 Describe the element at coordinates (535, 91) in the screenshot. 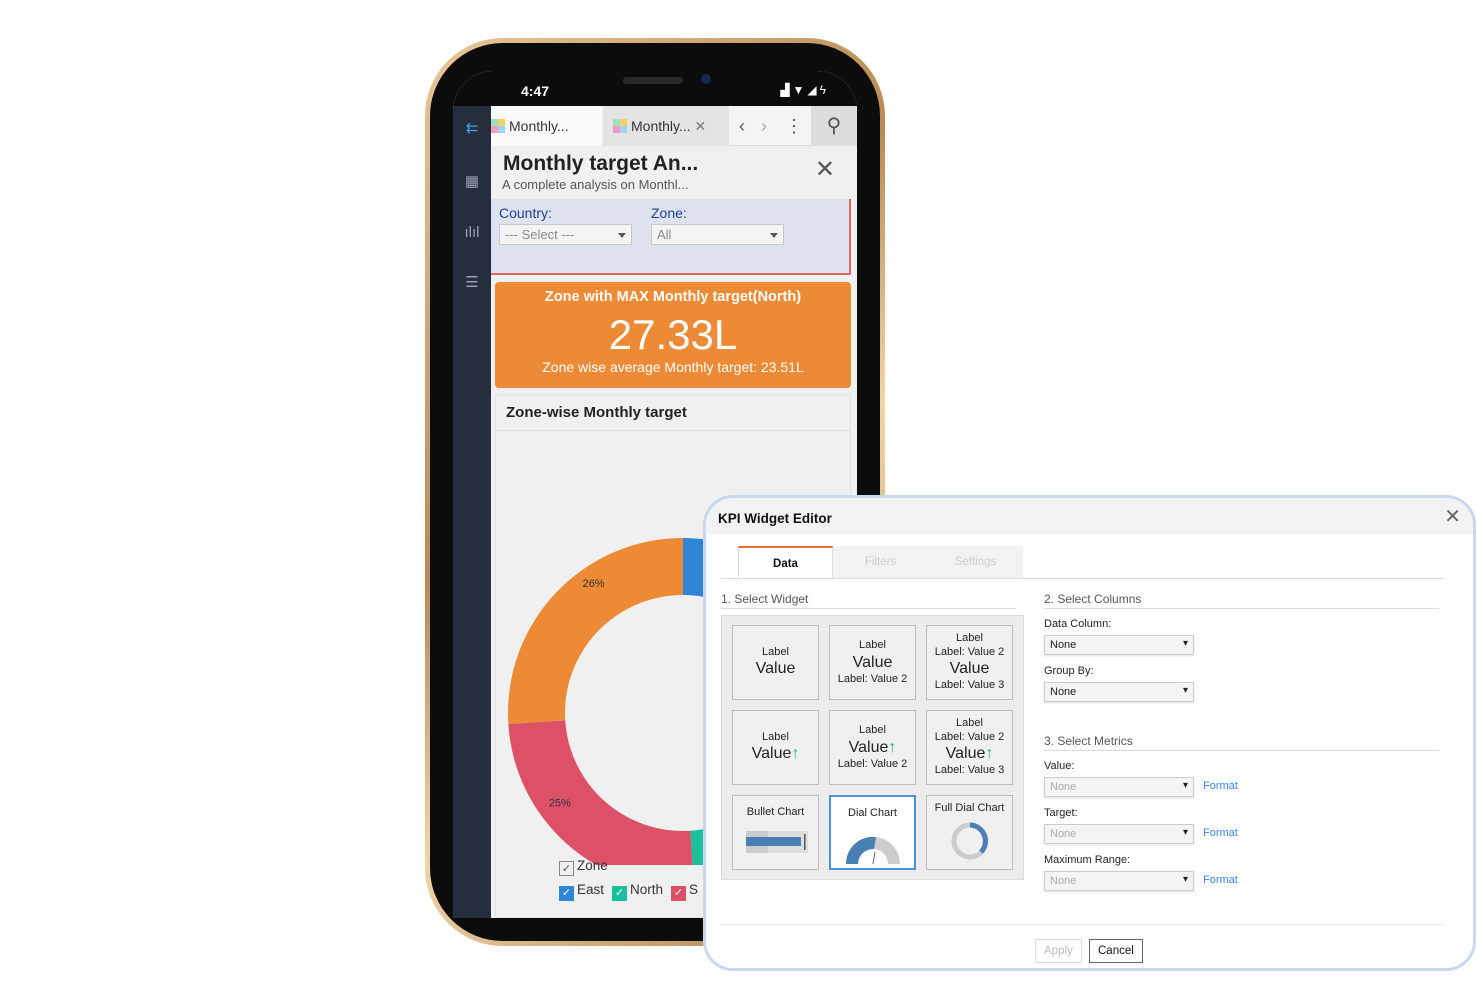

I see `clock: 4:47` at that location.